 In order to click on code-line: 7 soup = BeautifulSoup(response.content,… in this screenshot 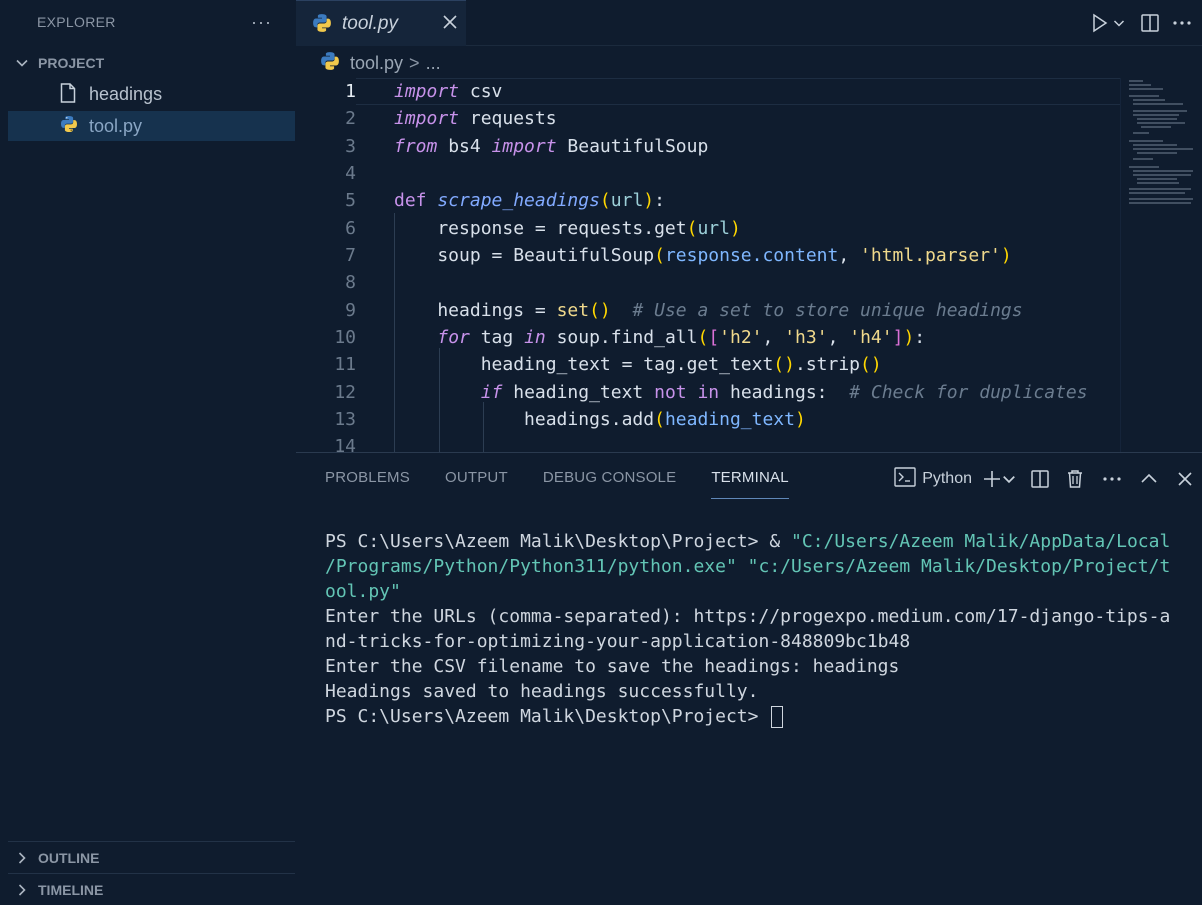, I will do `click(708, 255)`.